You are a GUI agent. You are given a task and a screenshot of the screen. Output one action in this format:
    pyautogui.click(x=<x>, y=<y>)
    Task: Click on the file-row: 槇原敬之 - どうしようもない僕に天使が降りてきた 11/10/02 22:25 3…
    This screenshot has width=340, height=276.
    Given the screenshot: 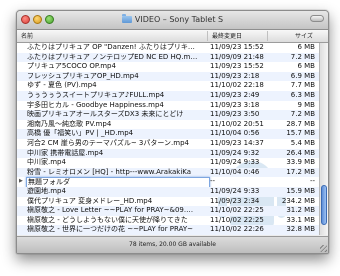 What is the action you would take?
    pyautogui.click(x=168, y=221)
    